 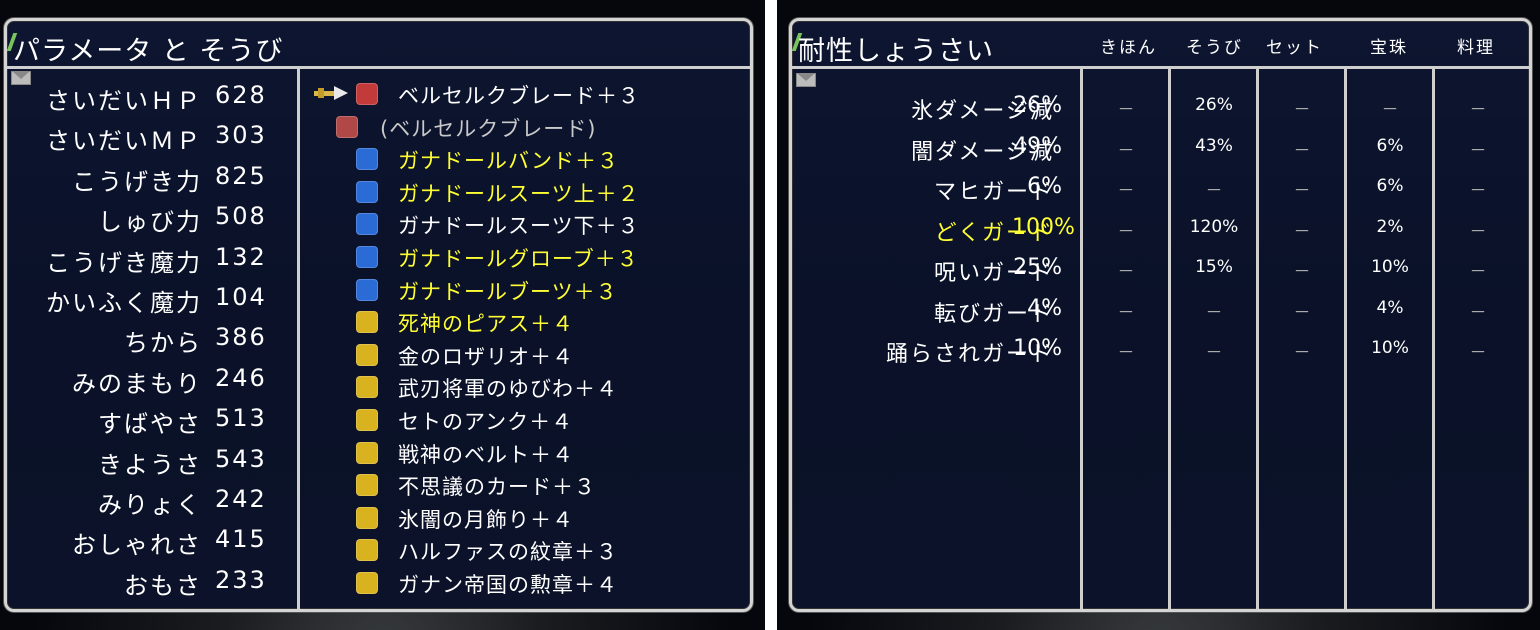 I want to click on resistance-row: 転びガード 4% －－－ 4% －, so click(x=1160, y=307).